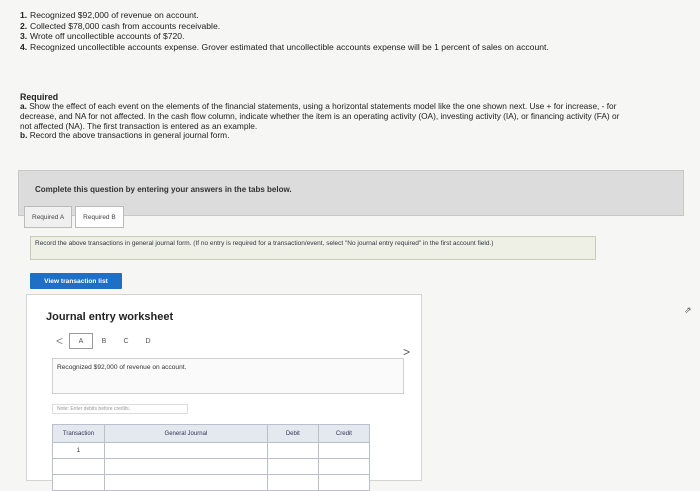 This screenshot has width=700, height=491. What do you see at coordinates (59, 341) in the screenshot?
I see `chevron-left-icon: <` at bounding box center [59, 341].